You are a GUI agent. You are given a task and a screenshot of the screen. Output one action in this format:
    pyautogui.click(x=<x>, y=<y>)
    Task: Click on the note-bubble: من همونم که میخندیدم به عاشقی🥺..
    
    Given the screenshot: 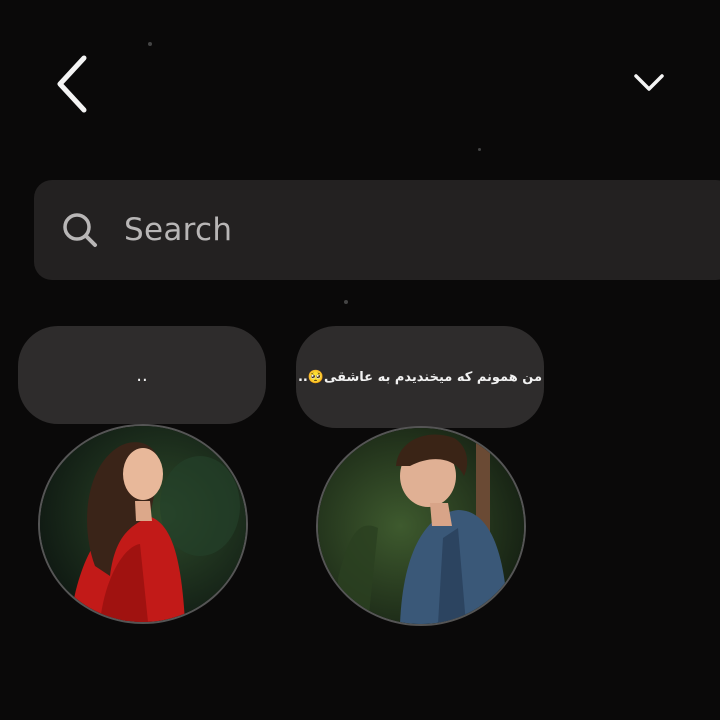 What is the action you would take?
    pyautogui.click(x=420, y=377)
    